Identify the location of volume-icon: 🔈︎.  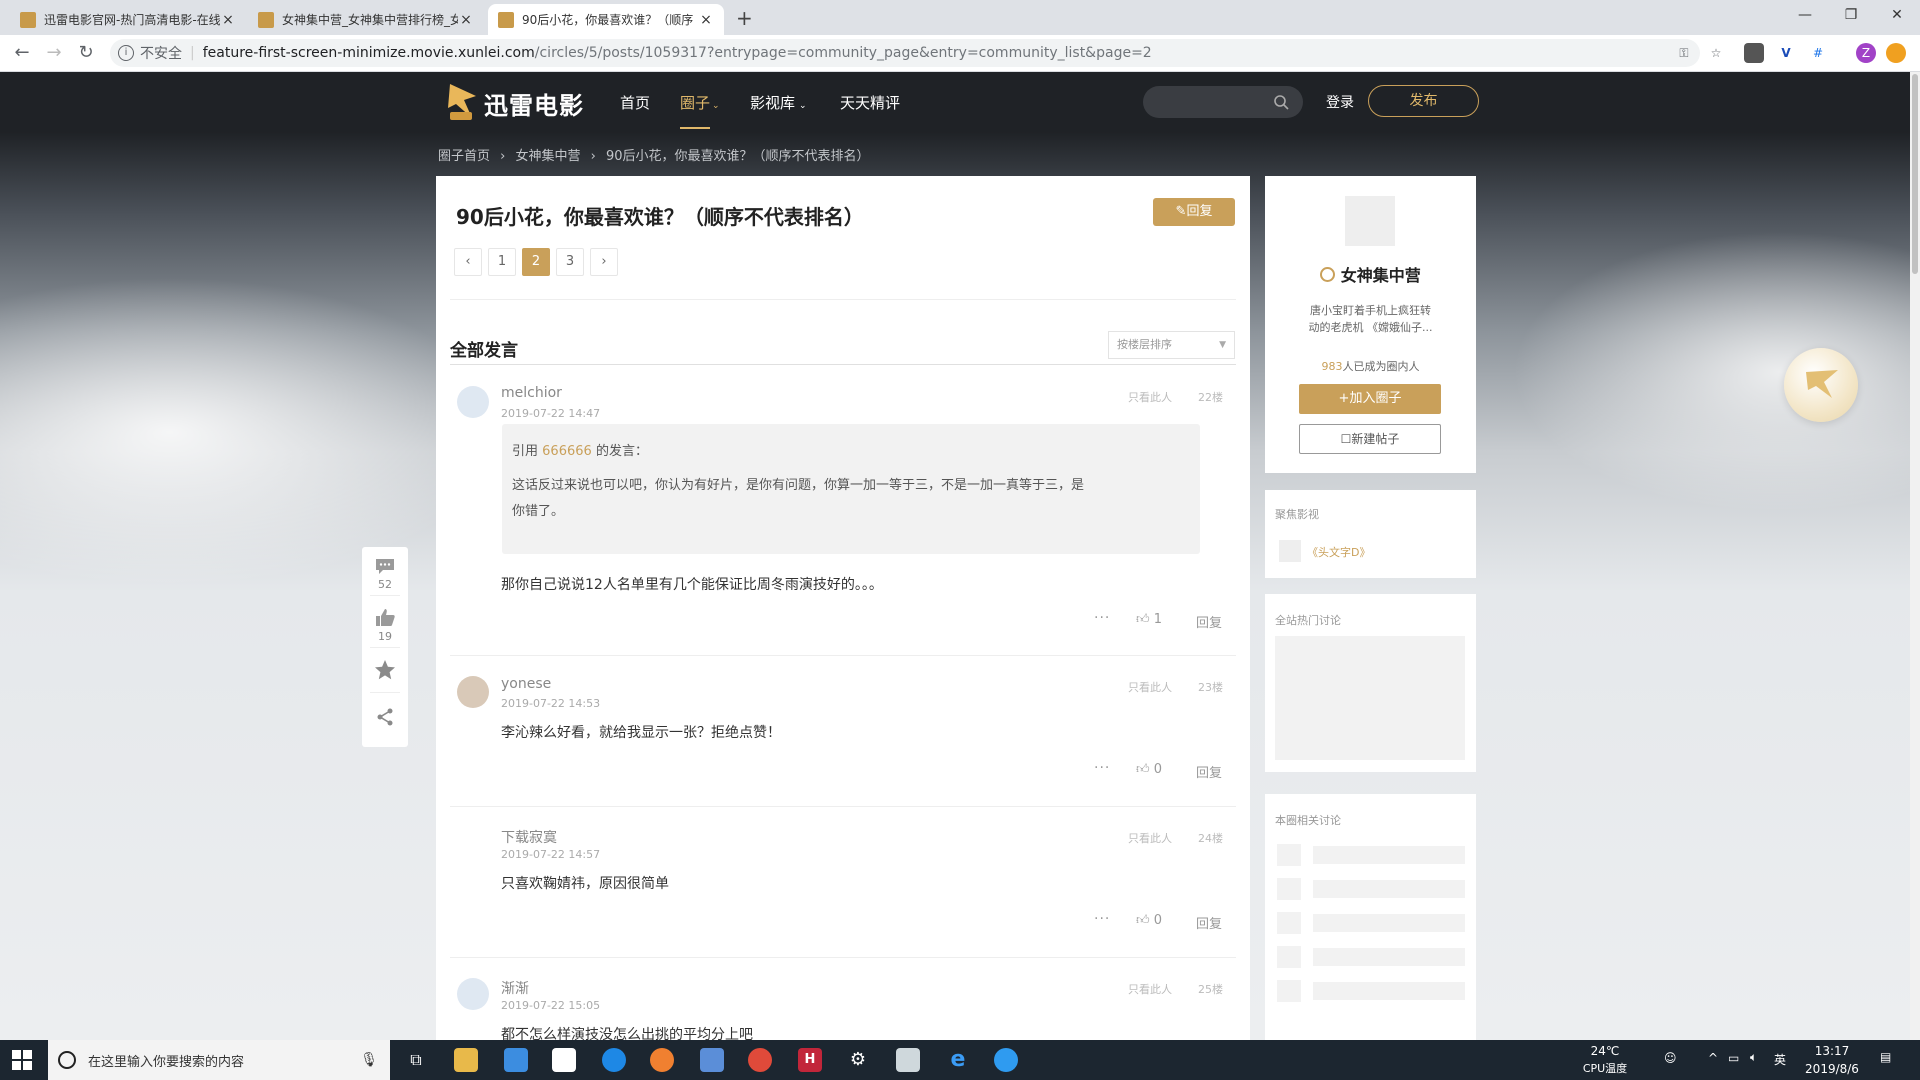
(1753, 1057).